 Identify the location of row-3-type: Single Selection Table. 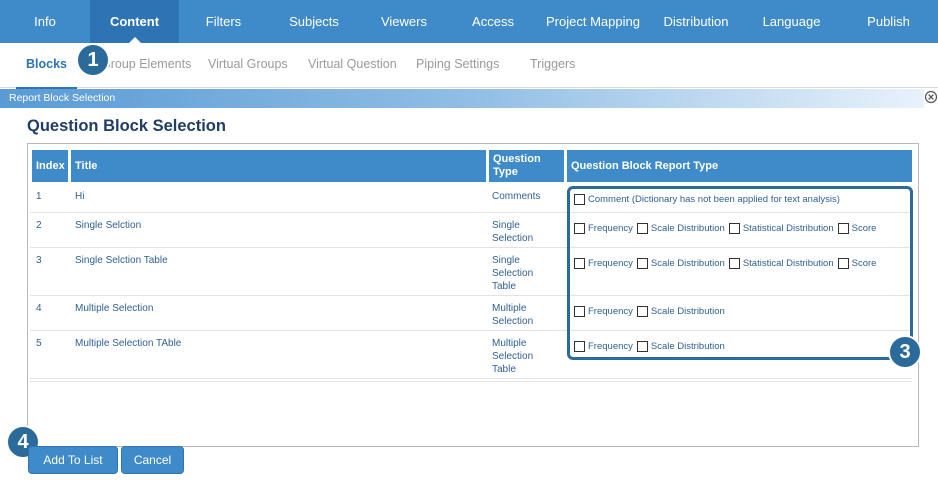
(513, 273).